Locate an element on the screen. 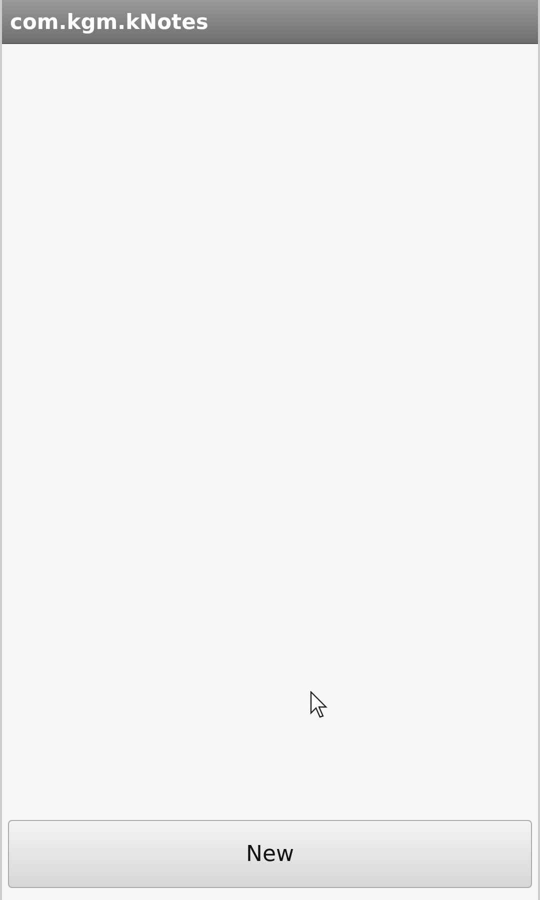  new-button: New is located at coordinates (270, 854).